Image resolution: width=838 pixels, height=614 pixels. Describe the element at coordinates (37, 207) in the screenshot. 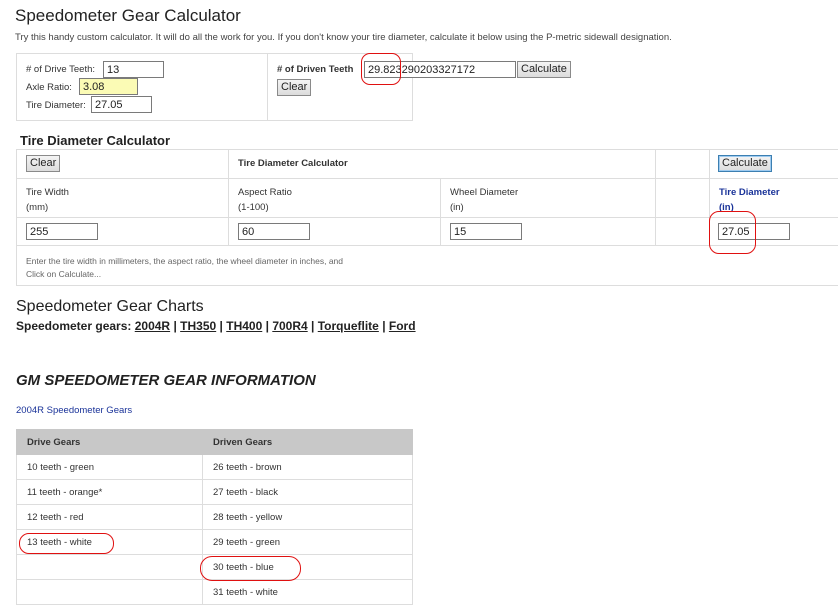

I see `tire-width-unit: (mm)` at that location.